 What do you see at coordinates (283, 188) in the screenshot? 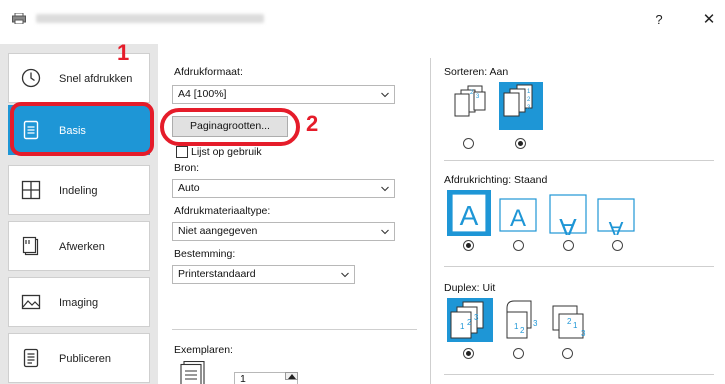
I see `source-select: Auto` at bounding box center [283, 188].